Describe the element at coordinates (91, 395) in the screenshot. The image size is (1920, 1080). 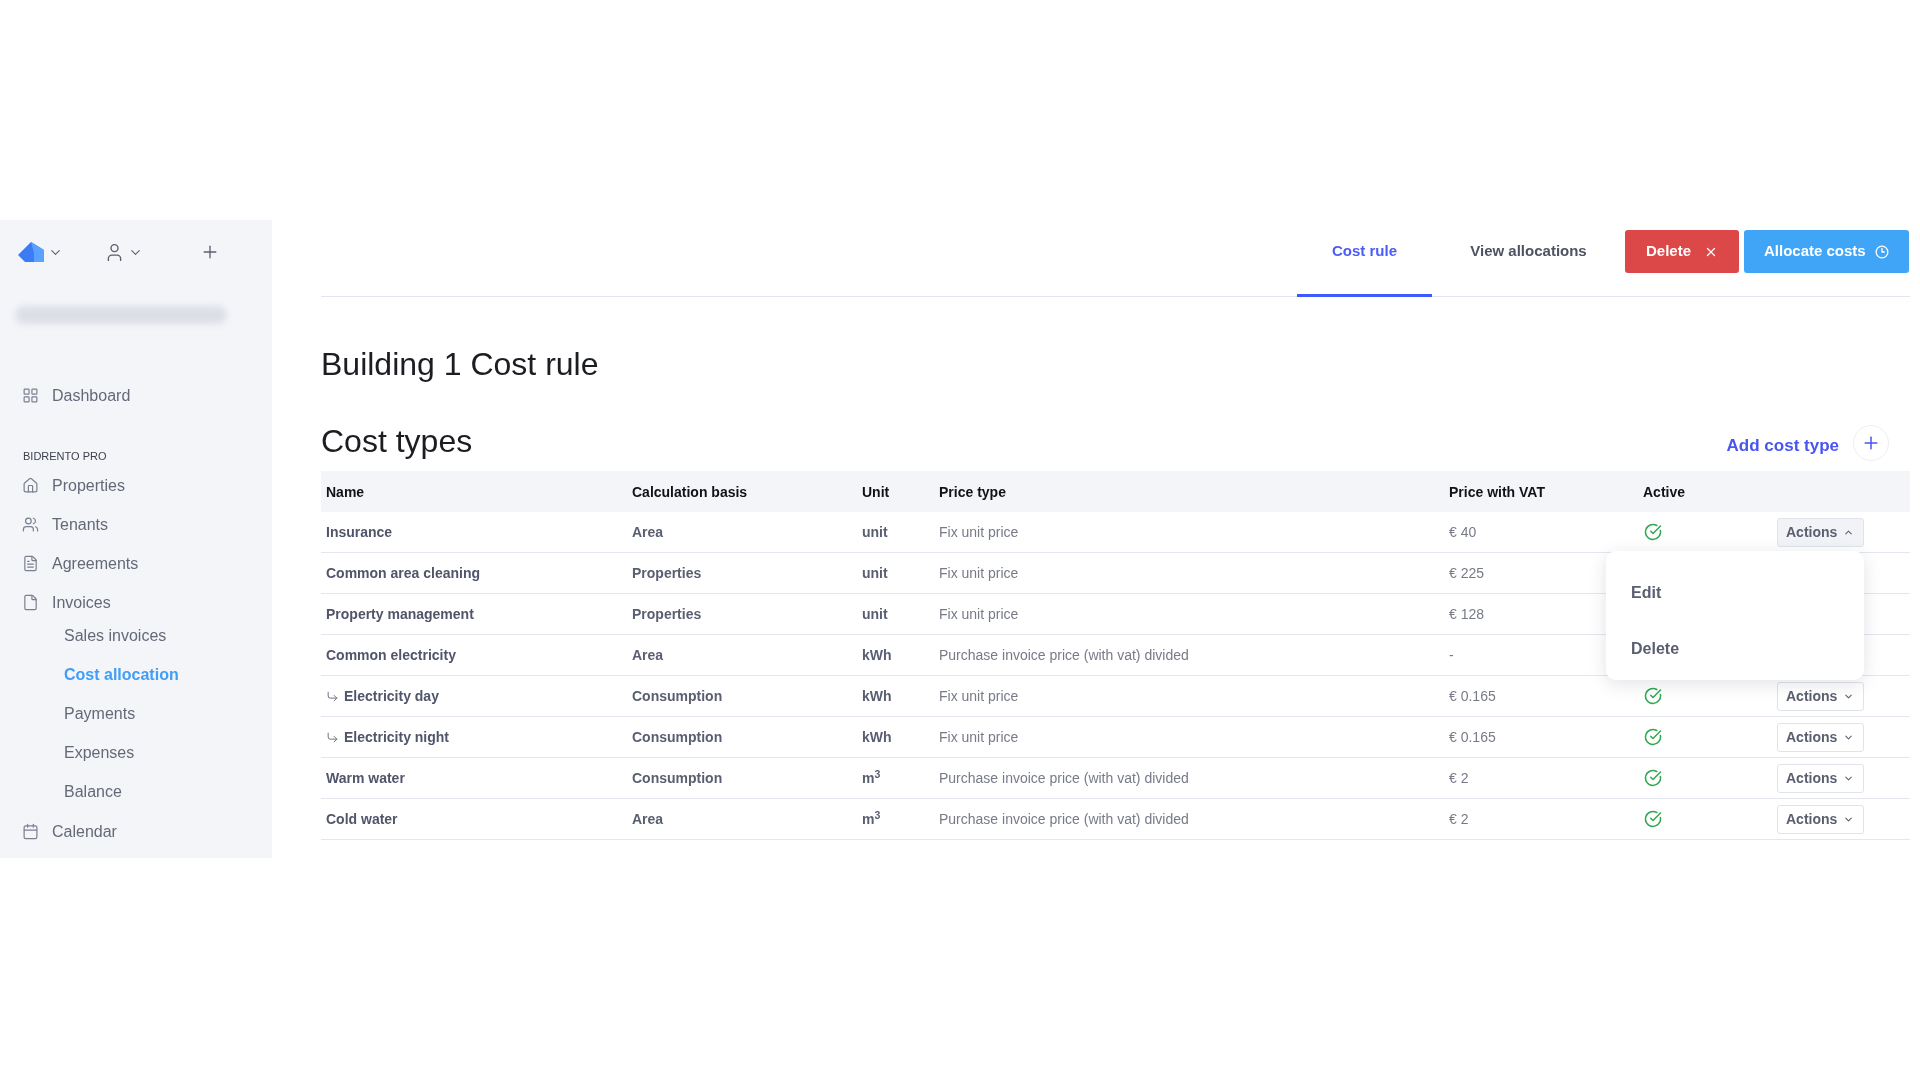
I see `sidebar-item: Dashboard` at that location.